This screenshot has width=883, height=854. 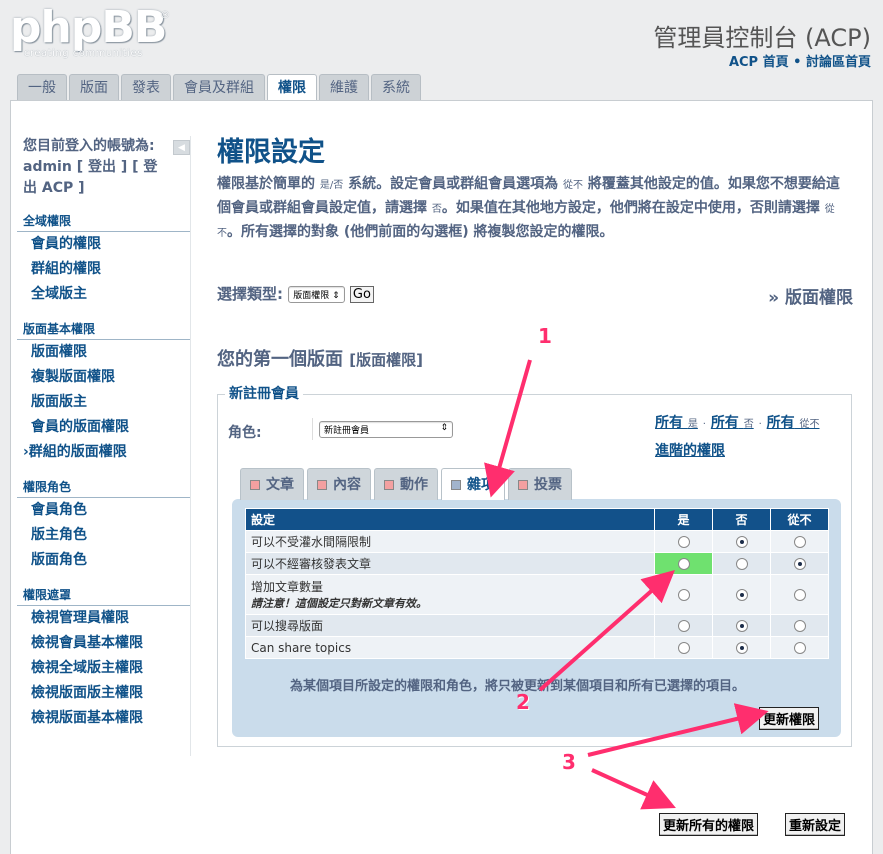 What do you see at coordinates (732, 423) in the screenshot?
I see `set-all-no-link: 所有 否` at bounding box center [732, 423].